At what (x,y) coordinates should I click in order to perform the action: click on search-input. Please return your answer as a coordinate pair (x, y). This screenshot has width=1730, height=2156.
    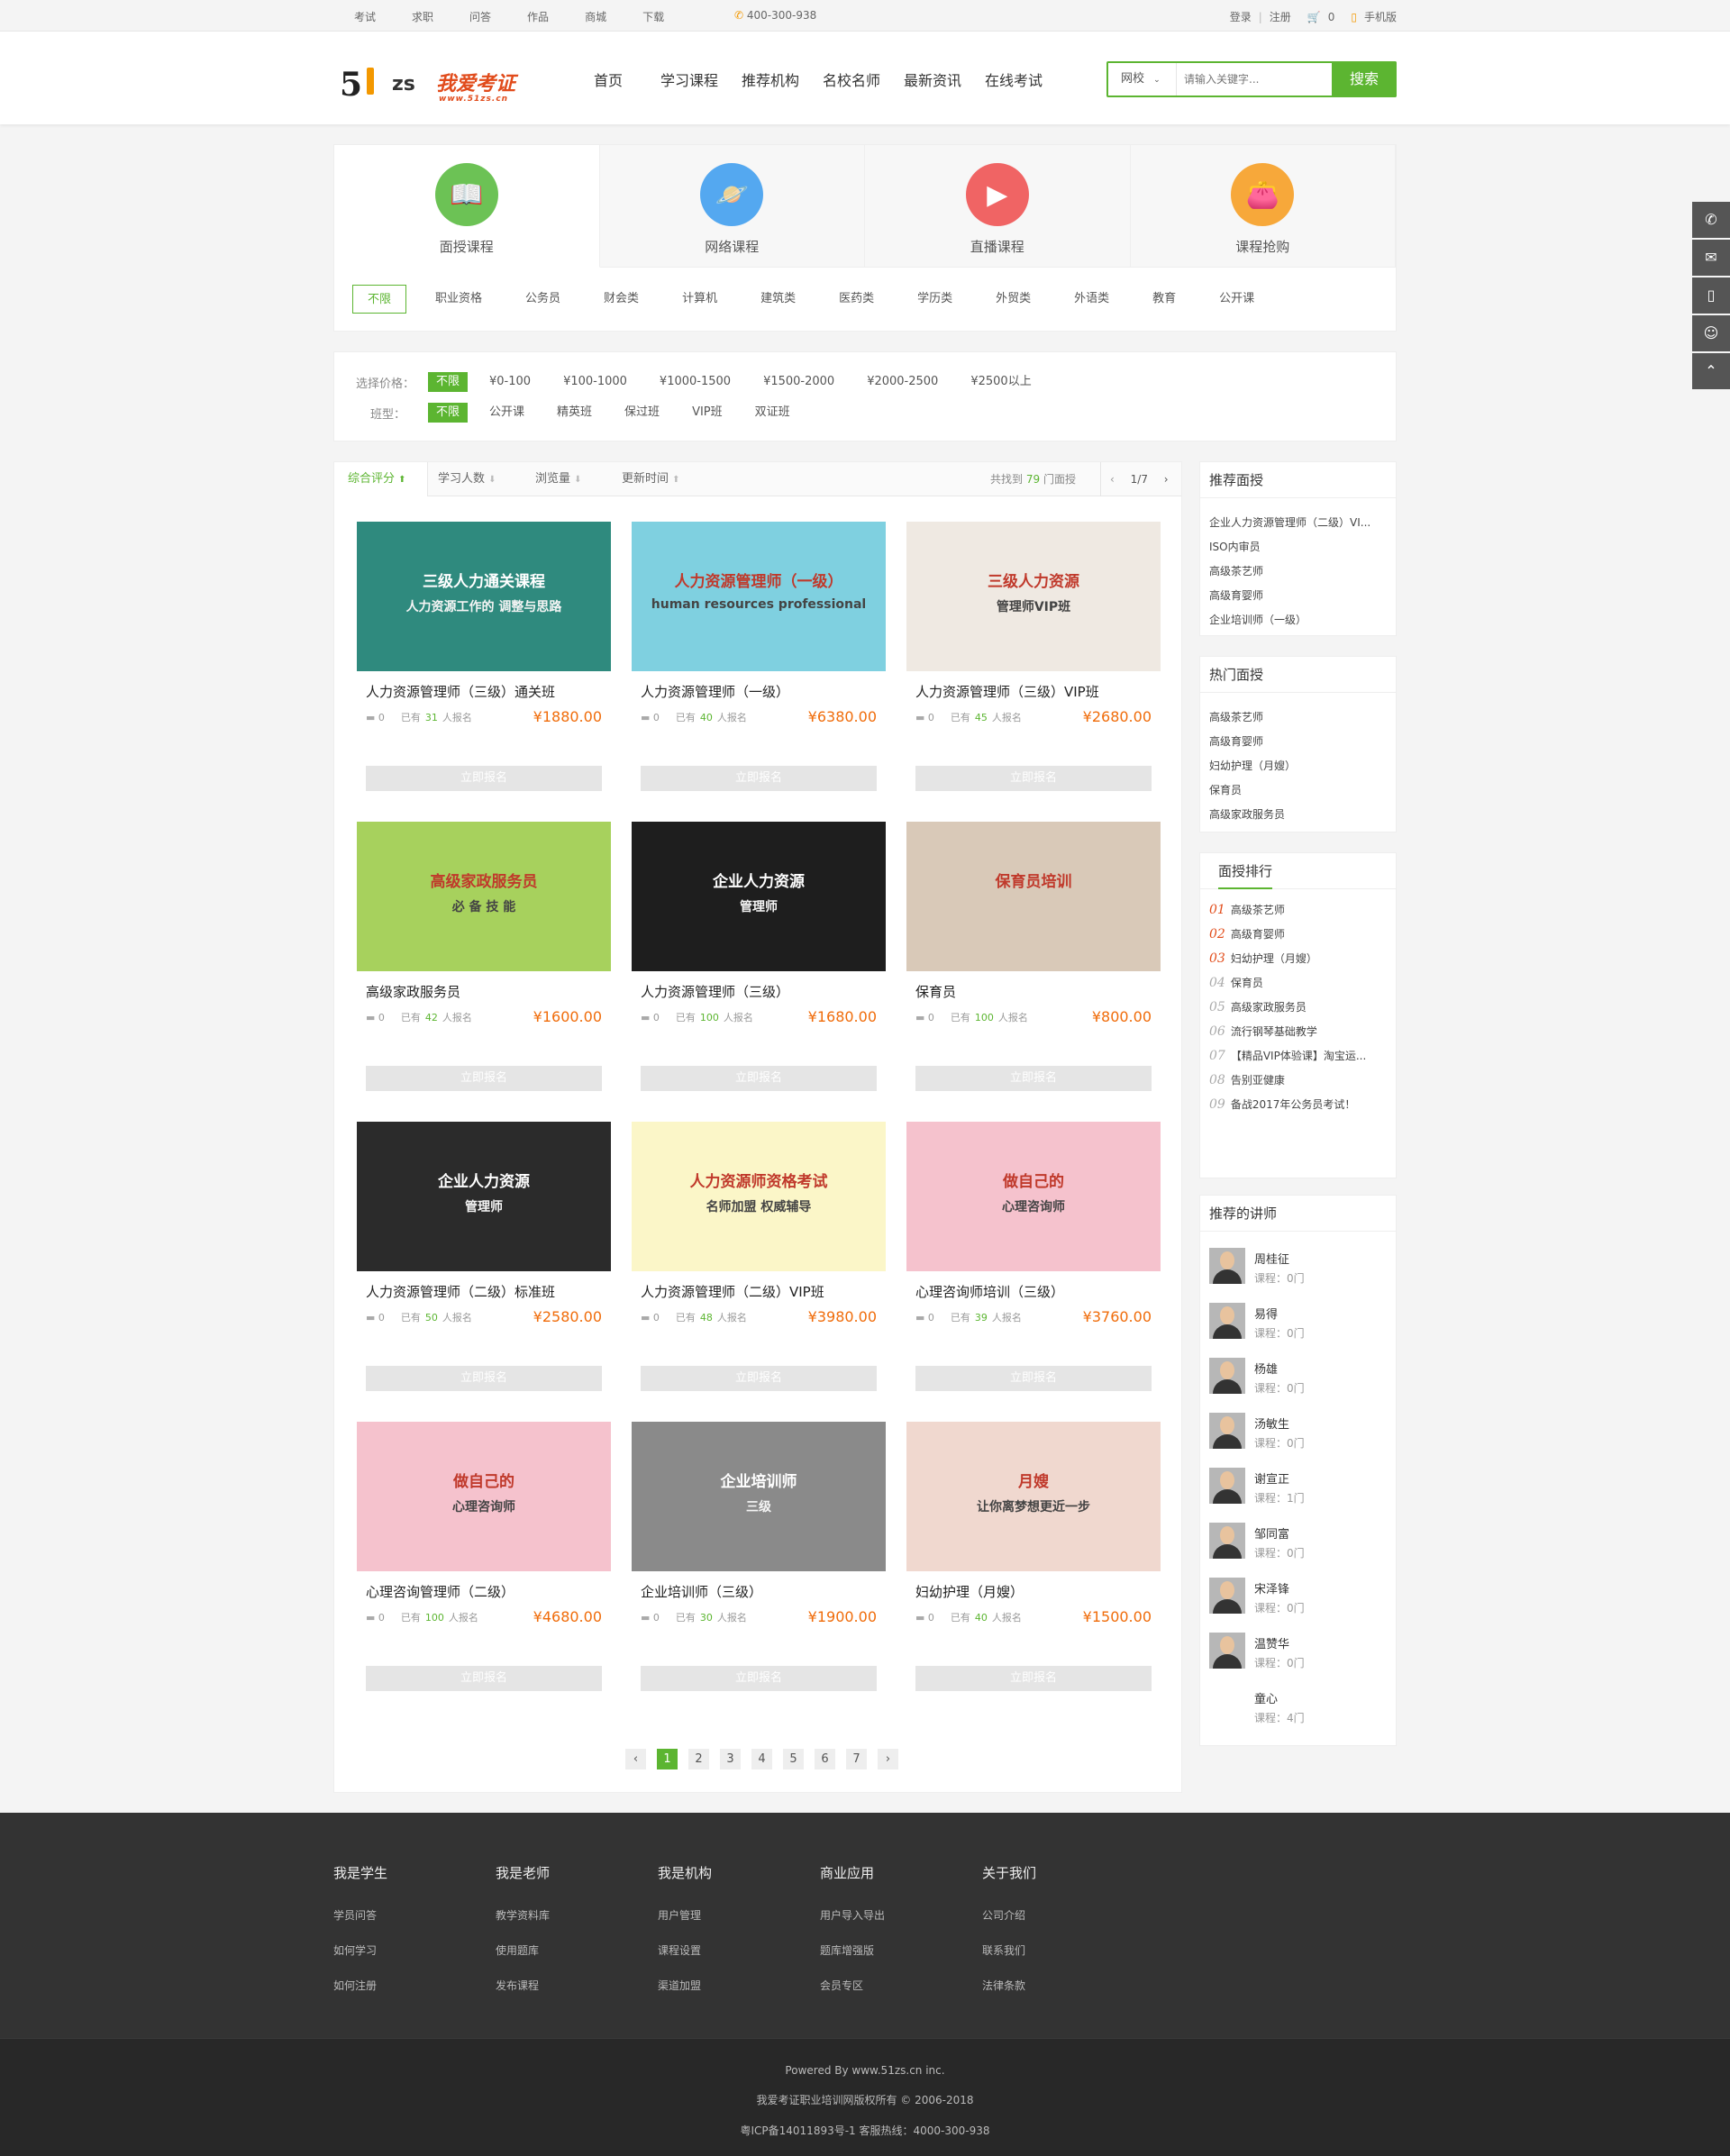
    Looking at the image, I should click on (1256, 79).